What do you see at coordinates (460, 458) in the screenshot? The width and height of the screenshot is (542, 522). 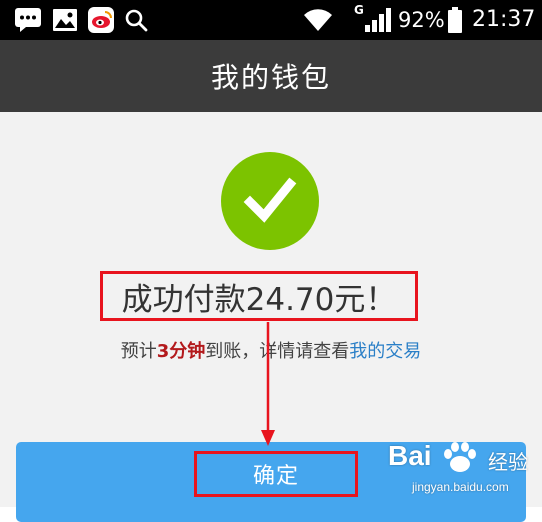 I see `paw-logo-icon` at bounding box center [460, 458].